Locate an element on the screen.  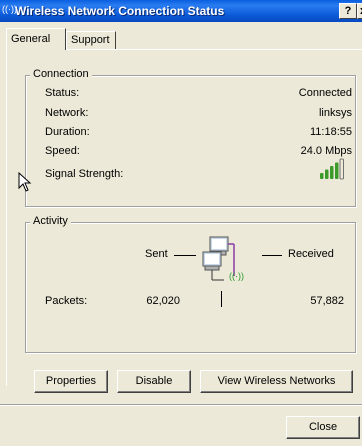
status-label: Status: is located at coordinates (62, 93).